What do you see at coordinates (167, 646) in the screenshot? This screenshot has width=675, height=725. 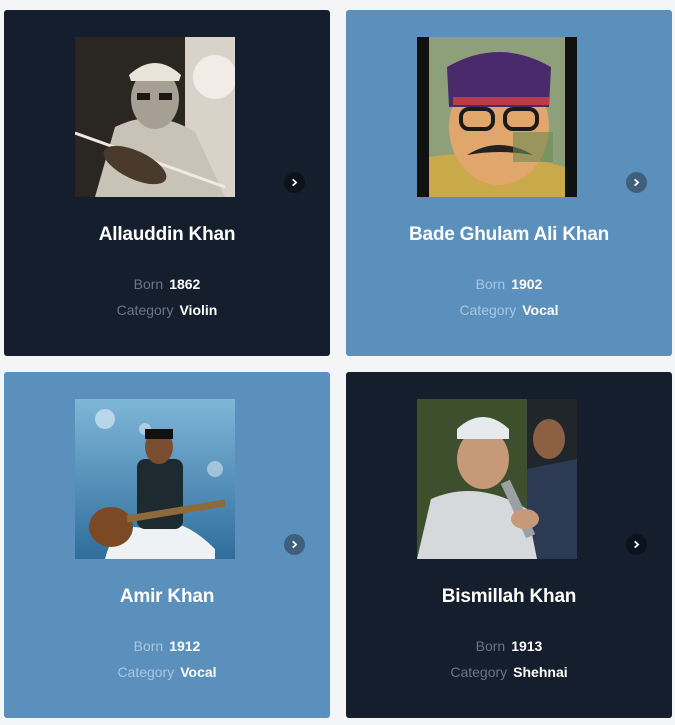 I see `born-row: Born 1912` at bounding box center [167, 646].